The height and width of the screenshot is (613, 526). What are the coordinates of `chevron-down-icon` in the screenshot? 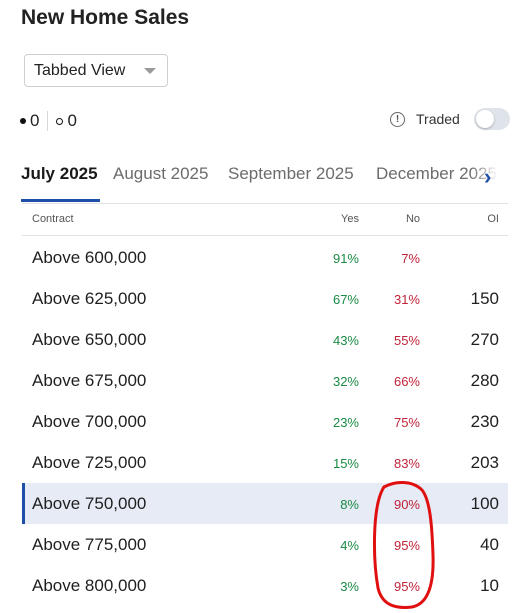 It's located at (150, 71).